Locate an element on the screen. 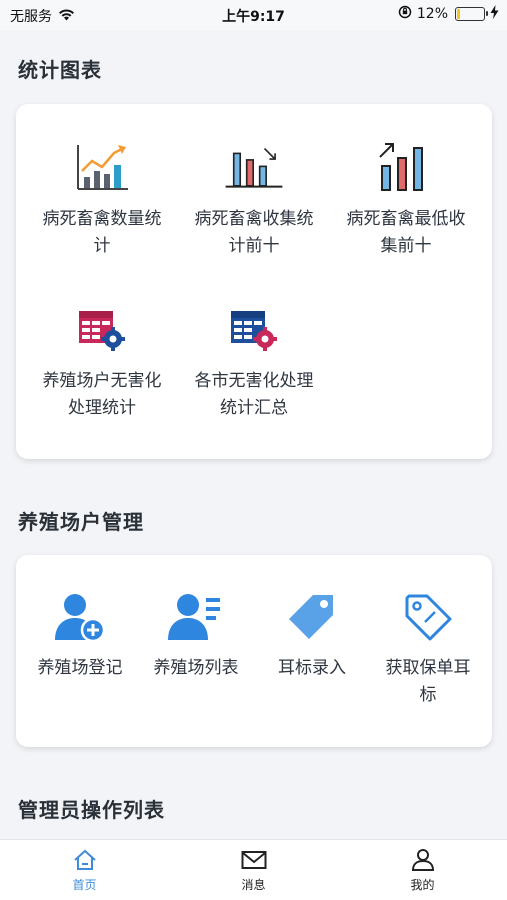 This screenshot has width=507, height=900. farm-item-policy-eartag: 获取保单耳 标 is located at coordinates (428, 648).